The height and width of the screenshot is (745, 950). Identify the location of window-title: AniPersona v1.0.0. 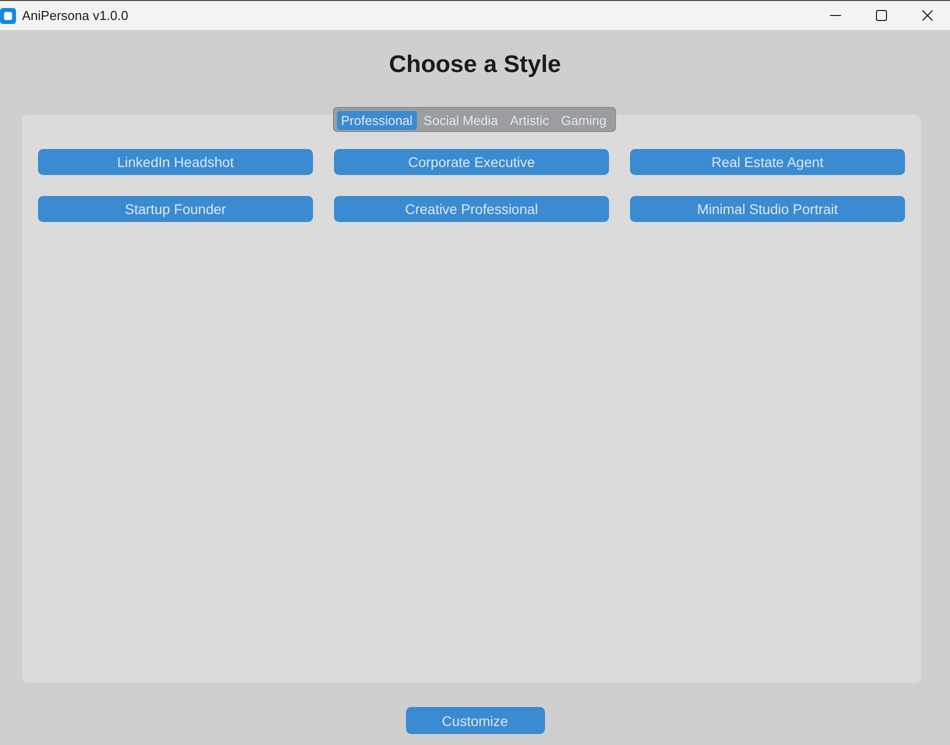
(75, 15).